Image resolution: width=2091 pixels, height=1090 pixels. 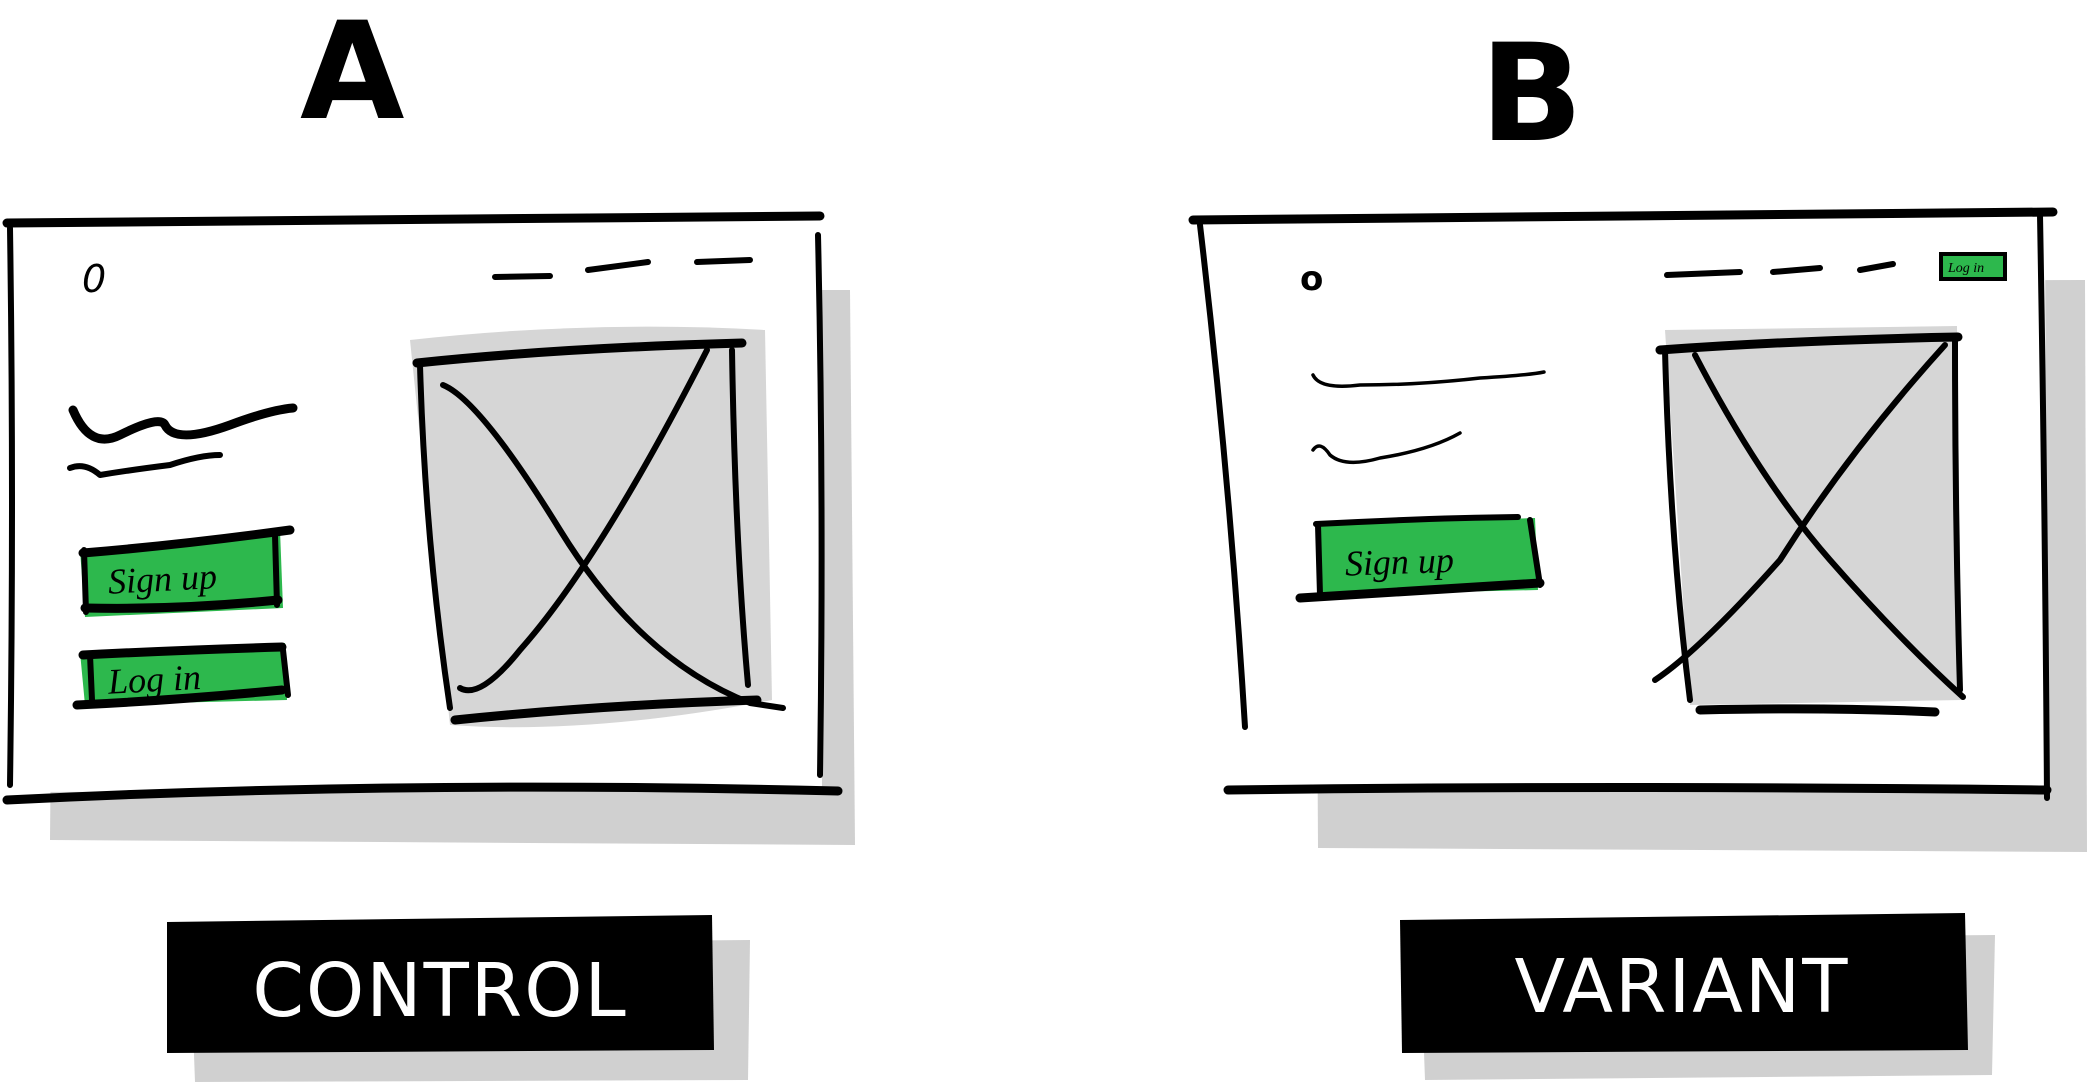 What do you see at coordinates (1682, 987) in the screenshot?
I see `variant-label: VARIANT` at bounding box center [1682, 987].